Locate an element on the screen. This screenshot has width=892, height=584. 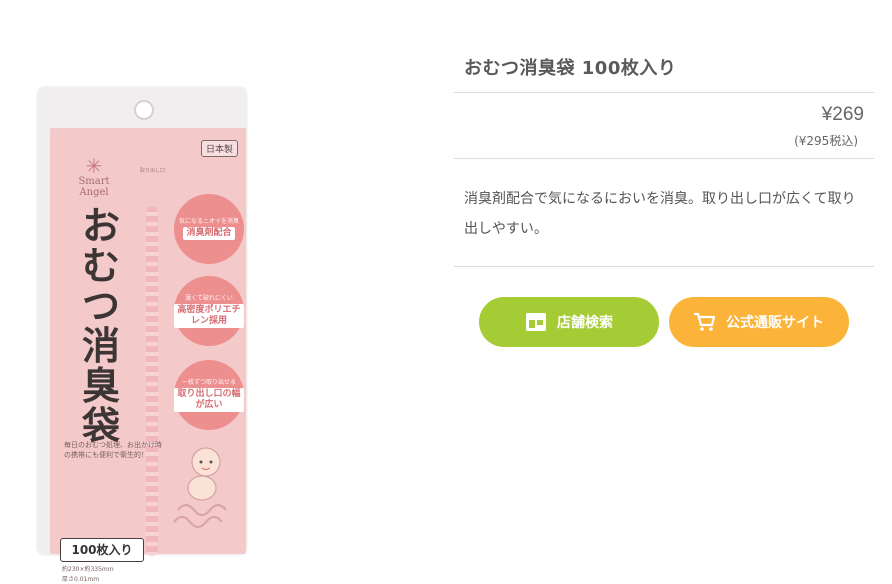
package-name-text: おむつ消臭袋 is located at coordinates (100, 326).